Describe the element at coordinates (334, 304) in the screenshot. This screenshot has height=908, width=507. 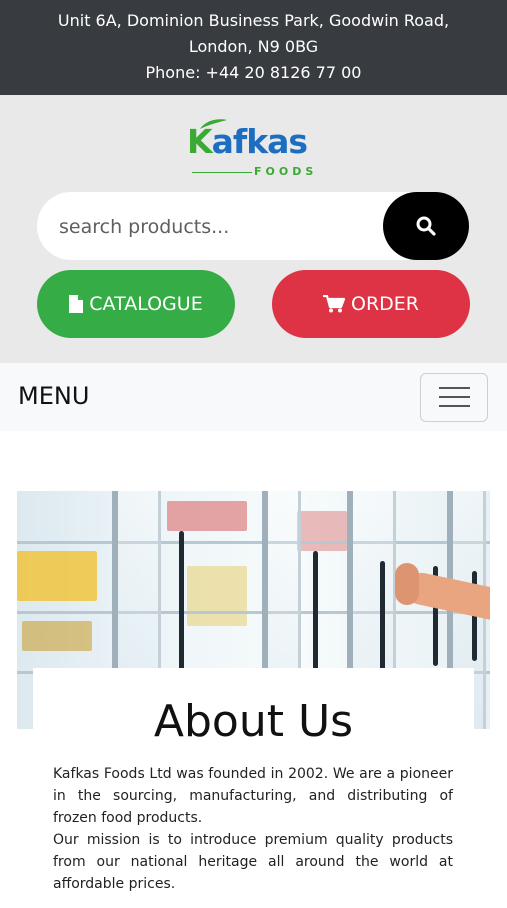
I see `cart-icon` at that location.